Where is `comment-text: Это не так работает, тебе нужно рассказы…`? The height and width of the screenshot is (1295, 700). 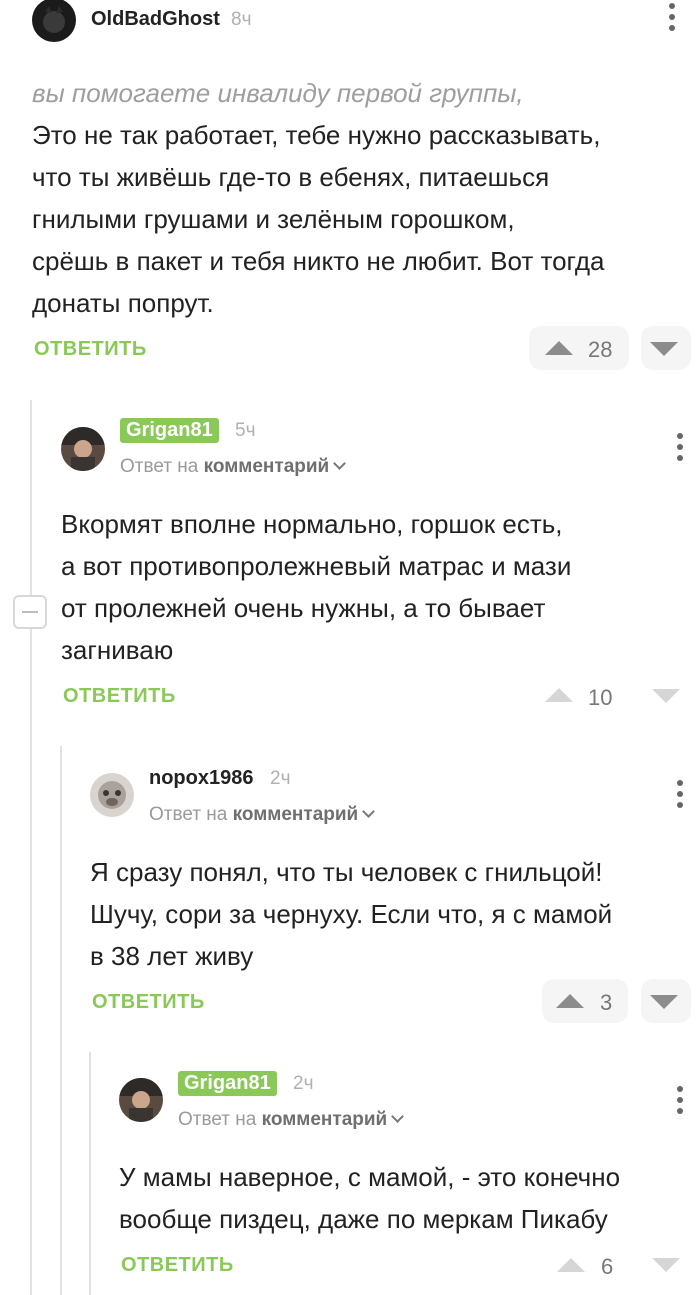
comment-text: Это не так работает, тебе нужно рассказы… is located at coordinates (318, 219).